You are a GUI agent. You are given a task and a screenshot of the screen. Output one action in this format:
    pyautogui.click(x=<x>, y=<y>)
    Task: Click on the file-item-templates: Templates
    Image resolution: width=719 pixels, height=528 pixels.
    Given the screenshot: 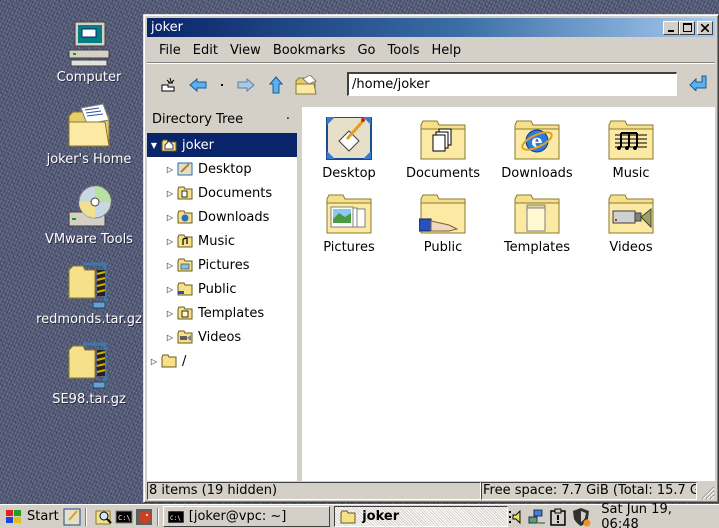 What is the action you would take?
    pyautogui.click(x=537, y=223)
    